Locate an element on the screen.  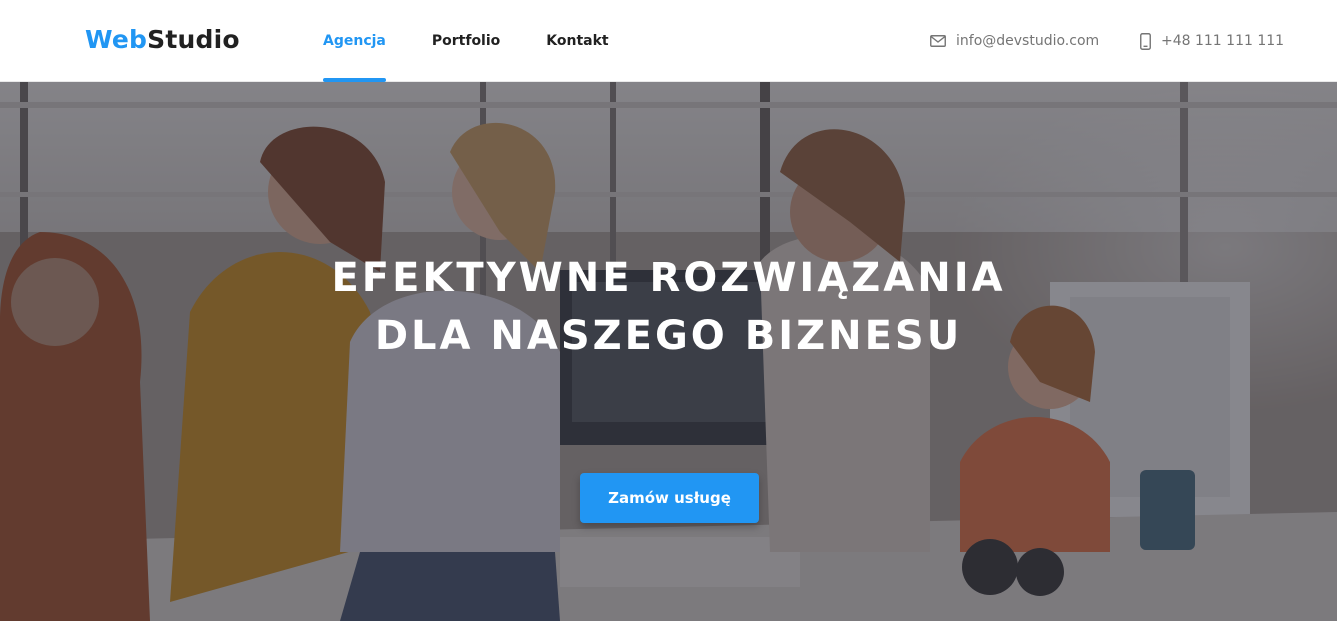
phone-text: +48 111 111 111 is located at coordinates (1223, 41).